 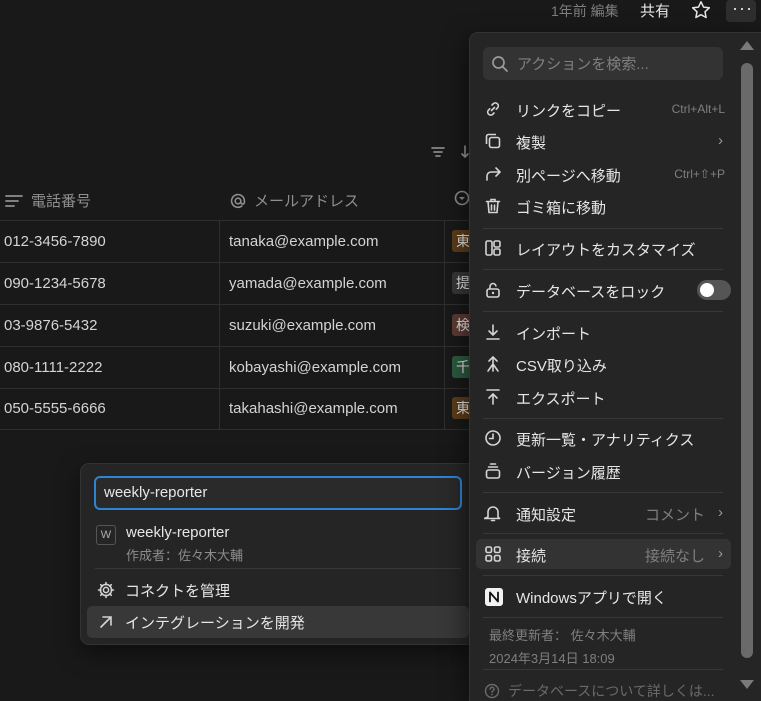 I want to click on duplicate-icon, so click(x=493, y=141).